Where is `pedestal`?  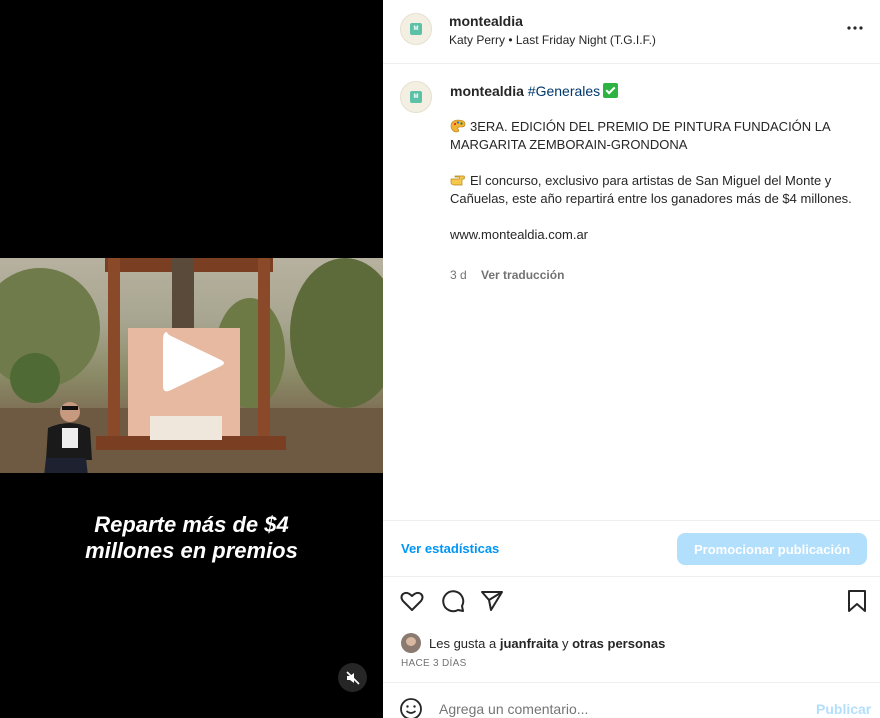
pedestal is located at coordinates (186, 428).